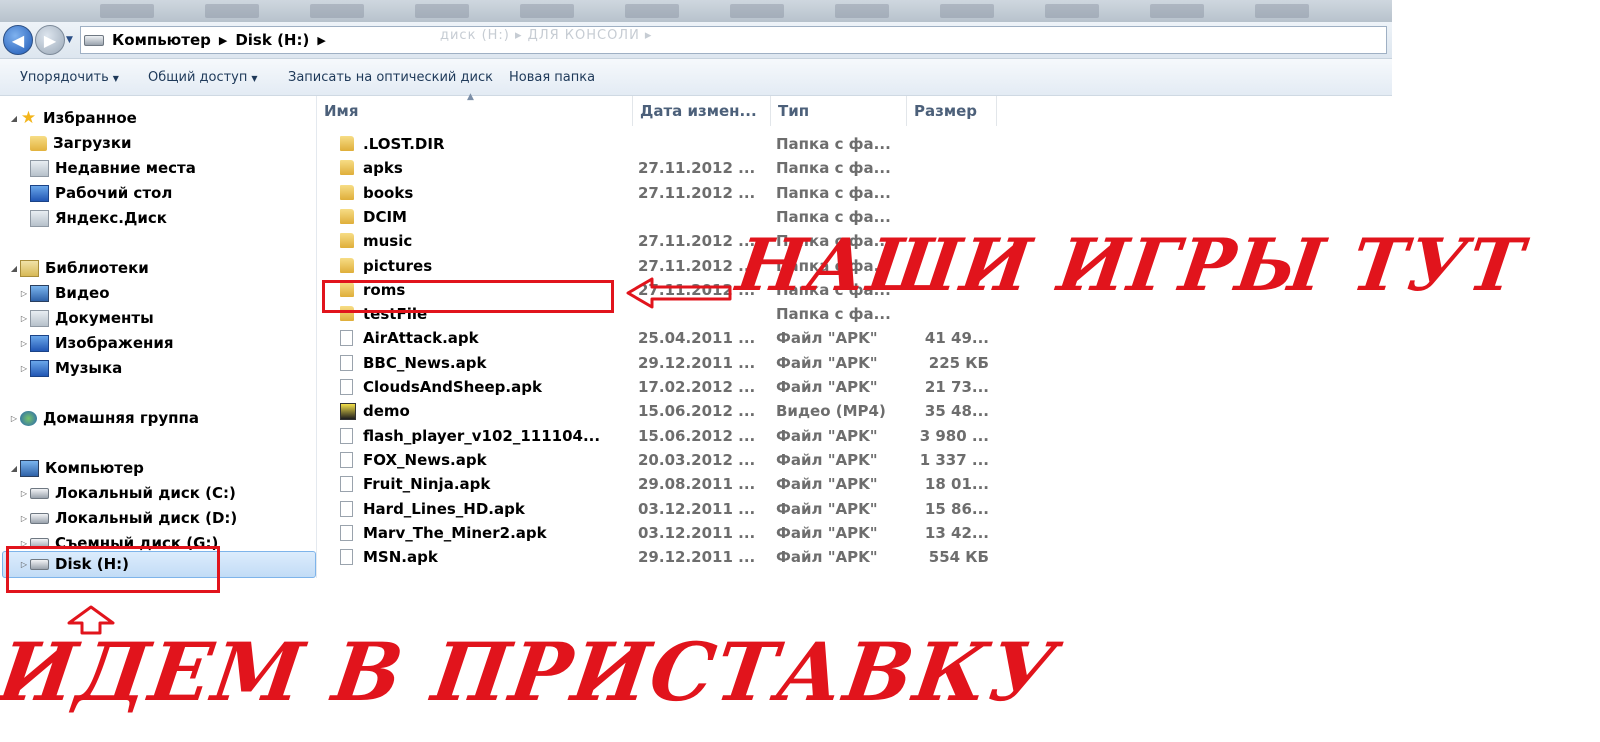 This screenshot has height=742, width=1600. What do you see at coordinates (657, 557) in the screenshot?
I see `file-row: MSN.apk 29.12.2011 ... Файл "APK" 554 КБ` at bounding box center [657, 557].